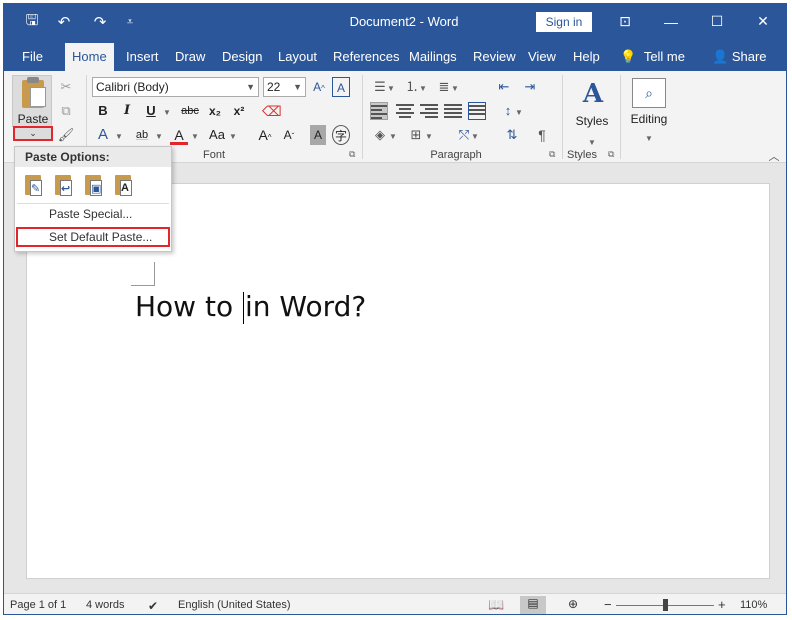 Image resolution: width=792 pixels, height=620 pixels. What do you see at coordinates (496, 605) in the screenshot?
I see `read-mode-icon: 📖` at bounding box center [496, 605].